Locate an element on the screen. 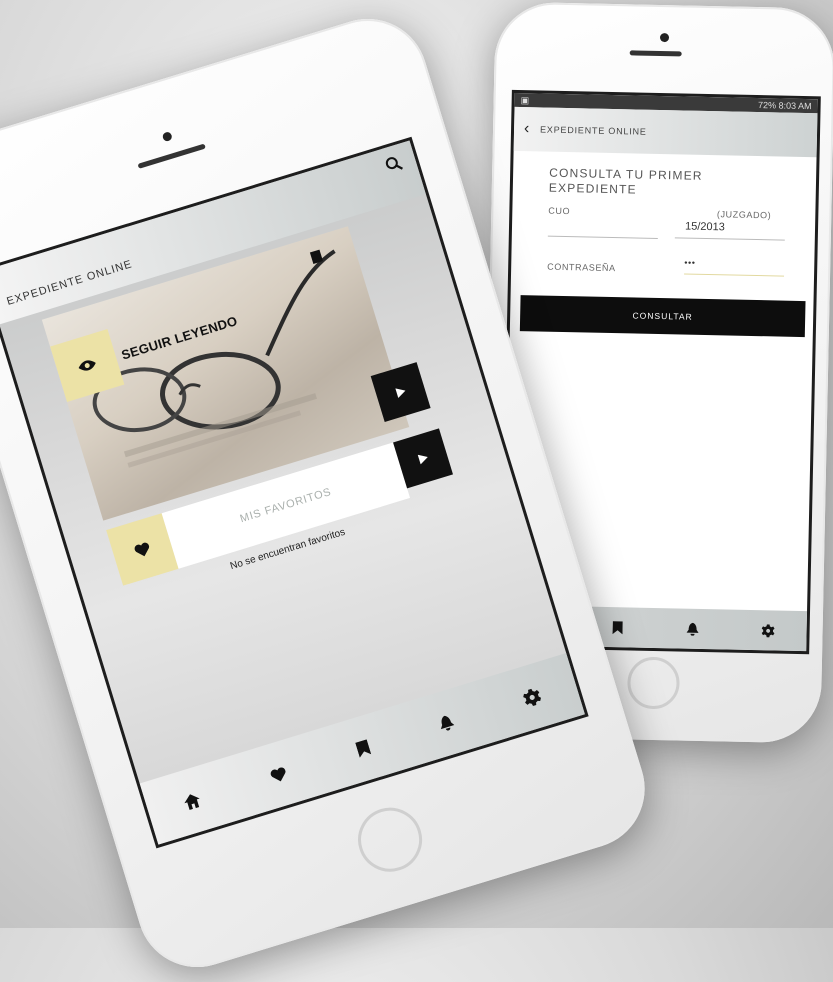  home-icon is located at coordinates (192, 800).